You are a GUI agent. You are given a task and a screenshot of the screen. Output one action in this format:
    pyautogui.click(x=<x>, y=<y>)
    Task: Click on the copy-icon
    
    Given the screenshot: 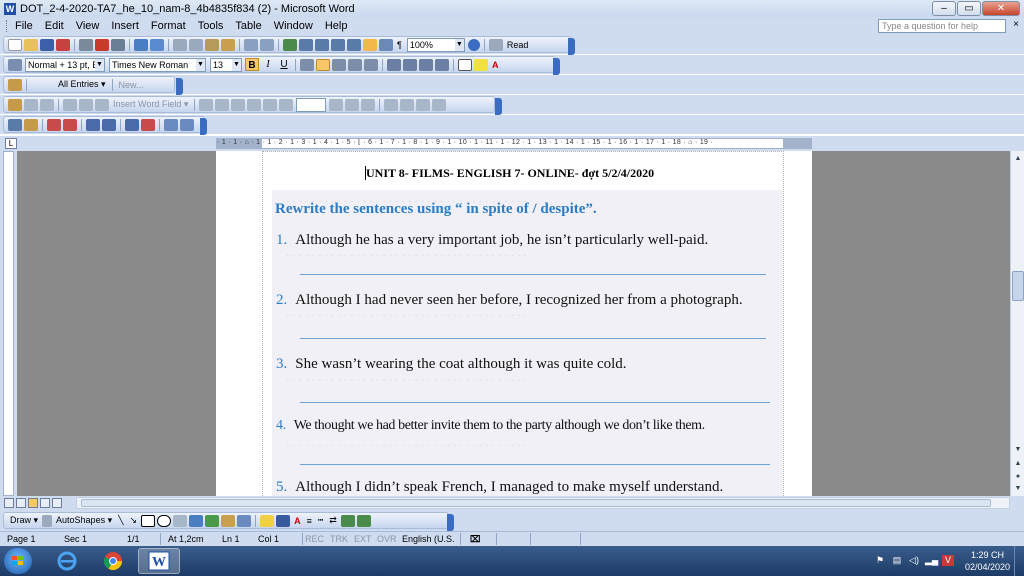 What is the action you would take?
    pyautogui.click(x=196, y=44)
    